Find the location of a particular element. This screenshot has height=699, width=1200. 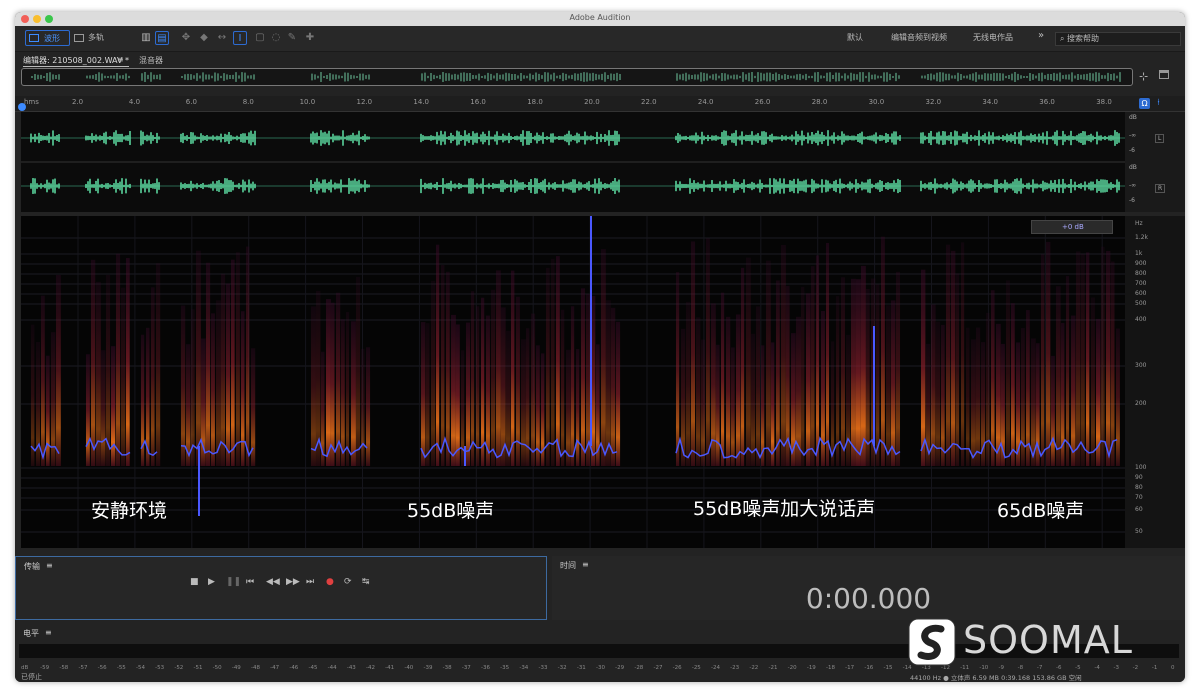

search-help-field: ⌕ 搜索帮助 is located at coordinates (1118, 39).